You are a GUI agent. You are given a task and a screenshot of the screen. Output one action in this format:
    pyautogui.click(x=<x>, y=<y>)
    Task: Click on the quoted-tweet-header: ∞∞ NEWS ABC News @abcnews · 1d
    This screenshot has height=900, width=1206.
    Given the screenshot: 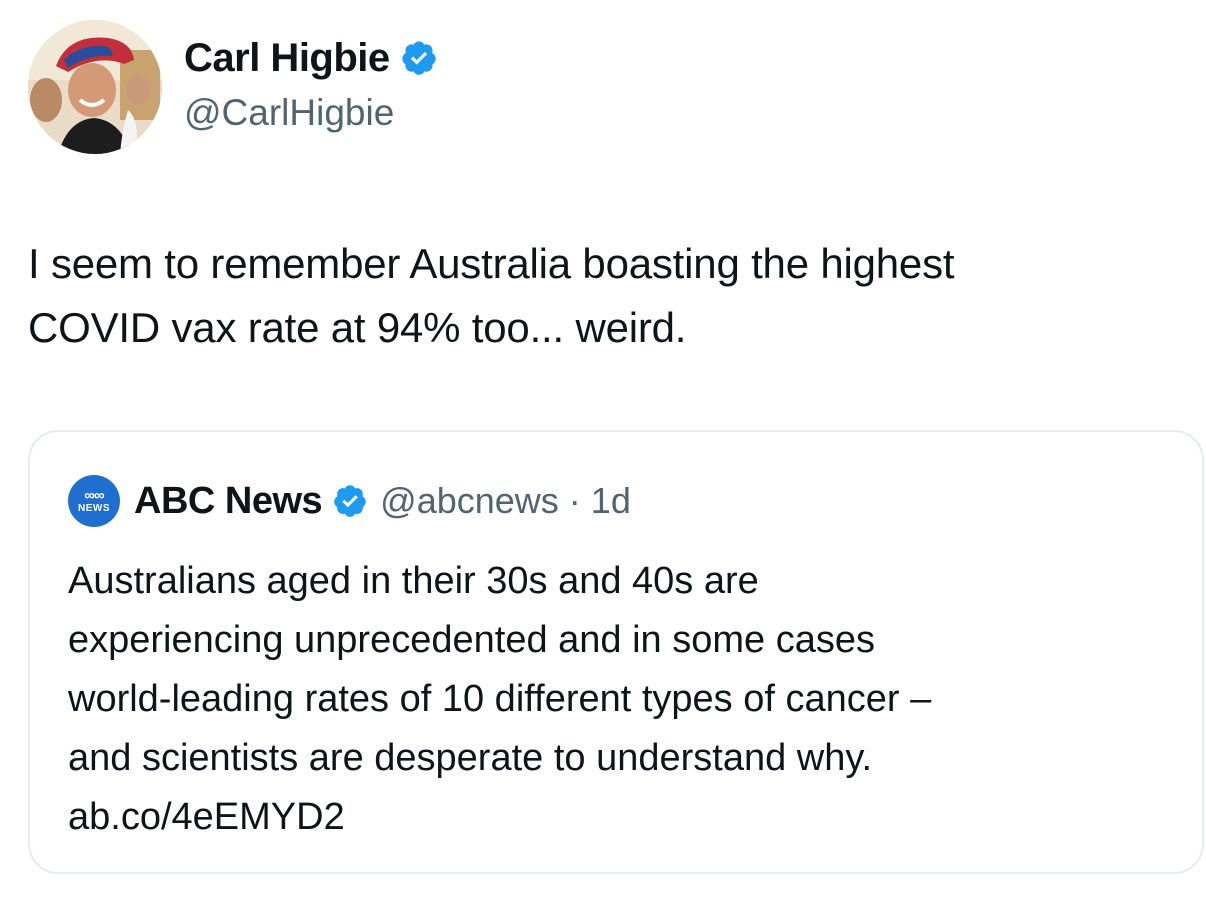 What is the action you would take?
    pyautogui.click(x=349, y=501)
    